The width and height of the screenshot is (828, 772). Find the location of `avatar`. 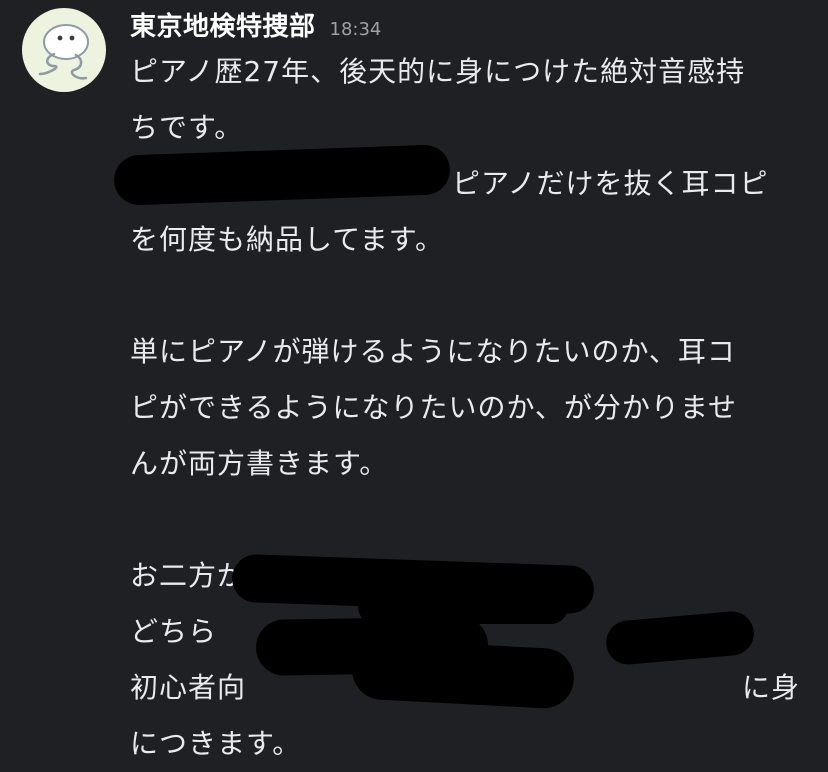

avatar is located at coordinates (64, 50).